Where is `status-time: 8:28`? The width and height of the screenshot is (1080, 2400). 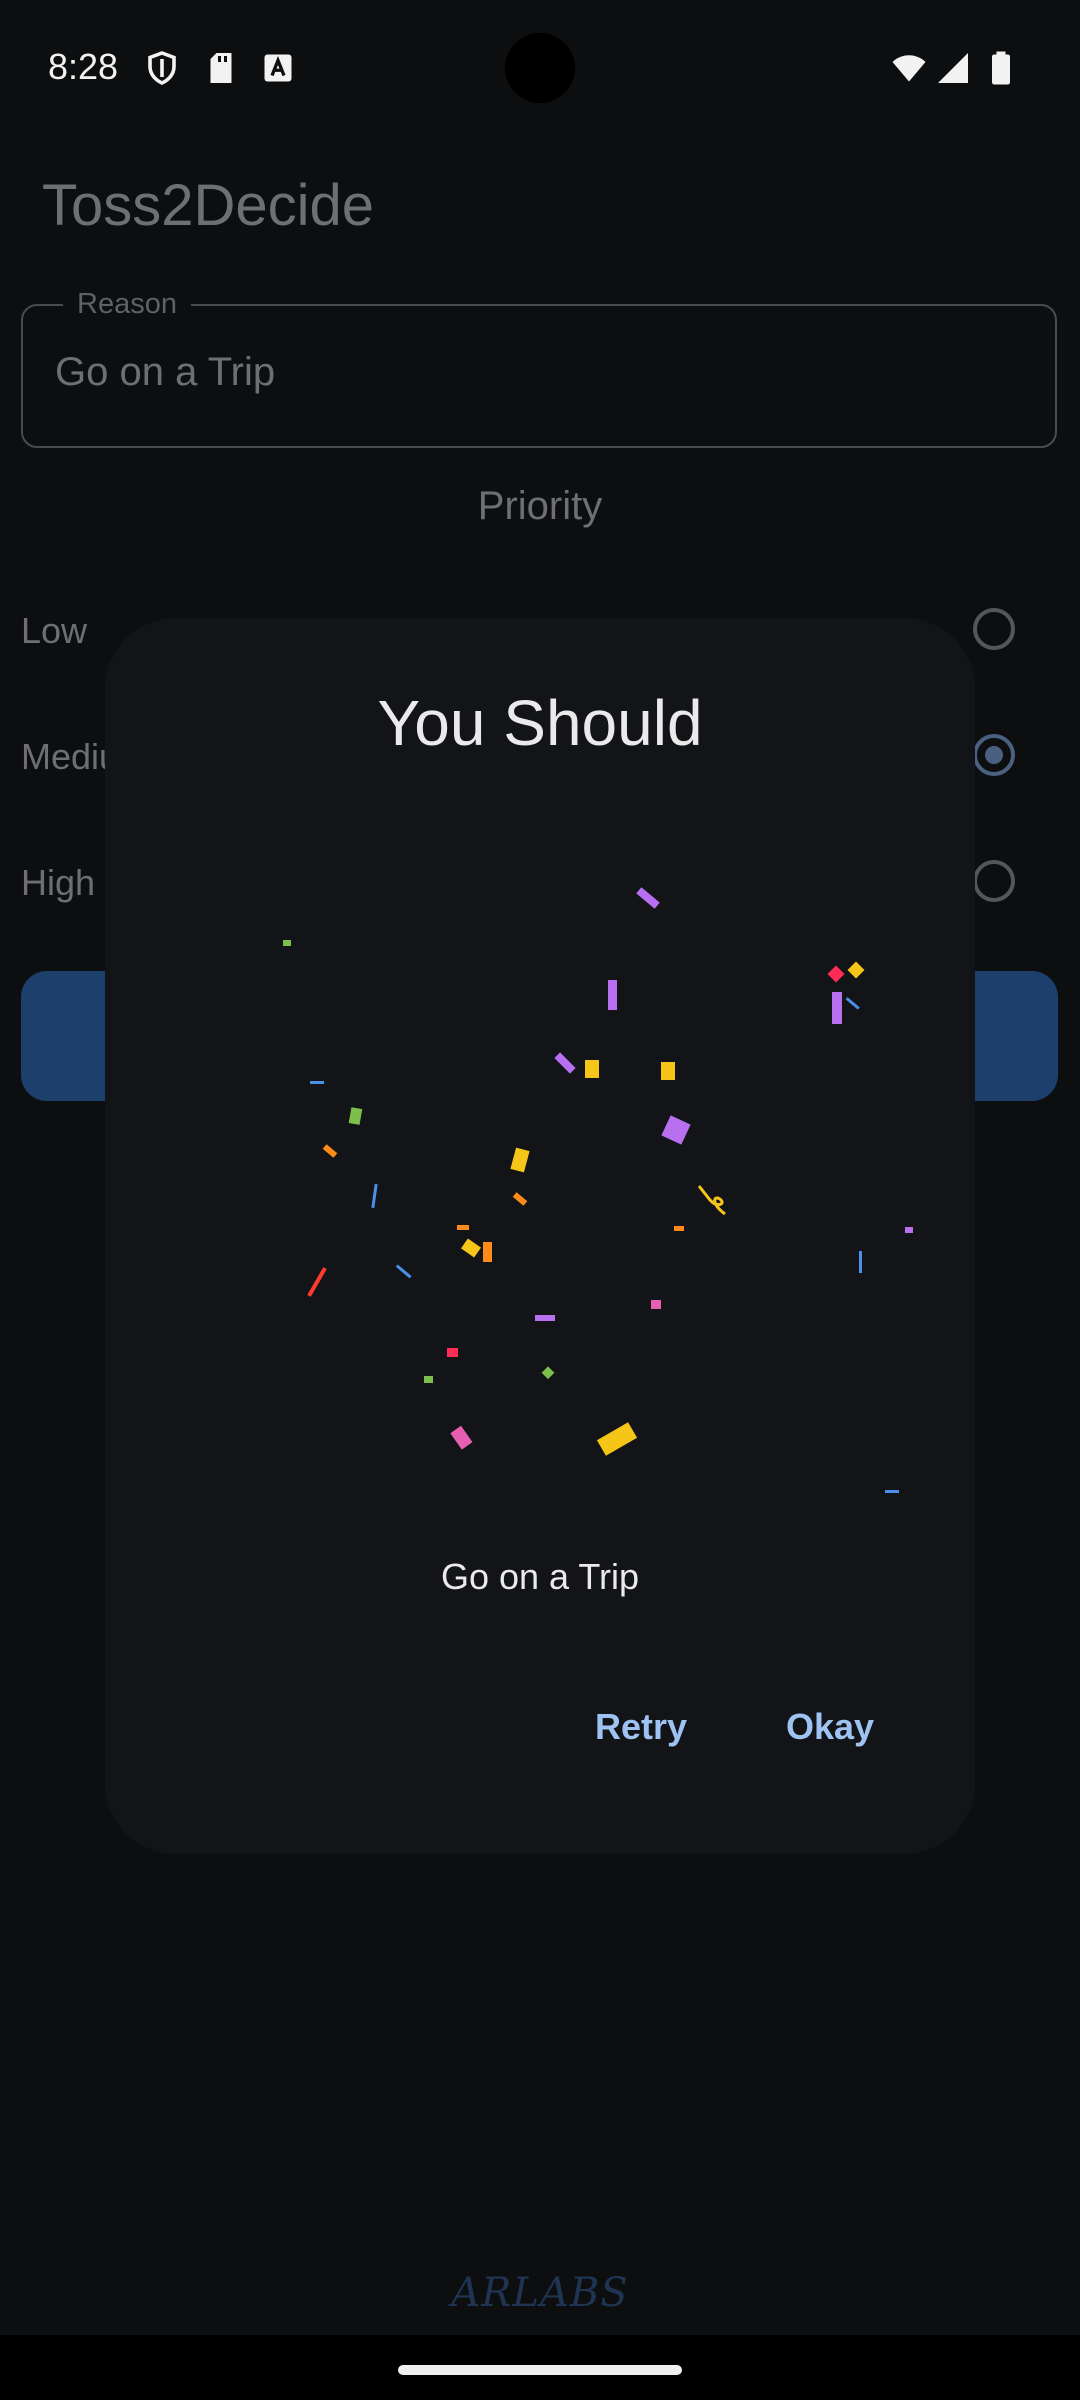
status-time: 8:28 is located at coordinates (83, 66).